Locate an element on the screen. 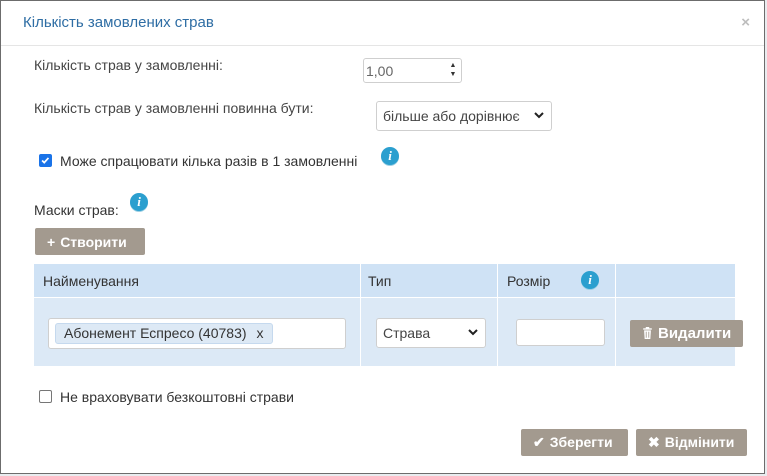  condition-select: більше або дорівнює is located at coordinates (464, 116).